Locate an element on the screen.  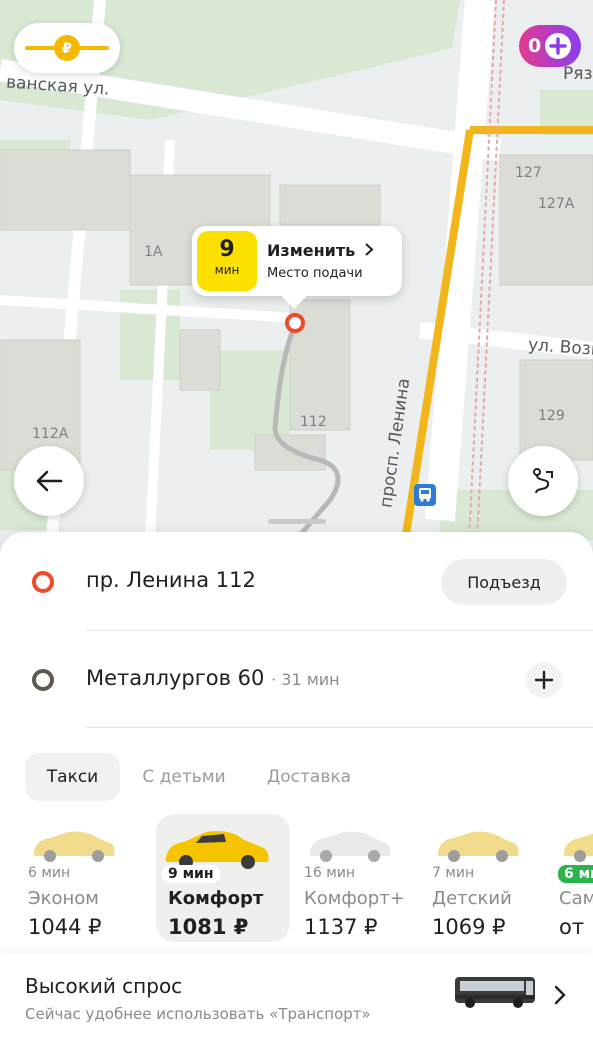
tab-with-kids: С детьми is located at coordinates (184, 777).